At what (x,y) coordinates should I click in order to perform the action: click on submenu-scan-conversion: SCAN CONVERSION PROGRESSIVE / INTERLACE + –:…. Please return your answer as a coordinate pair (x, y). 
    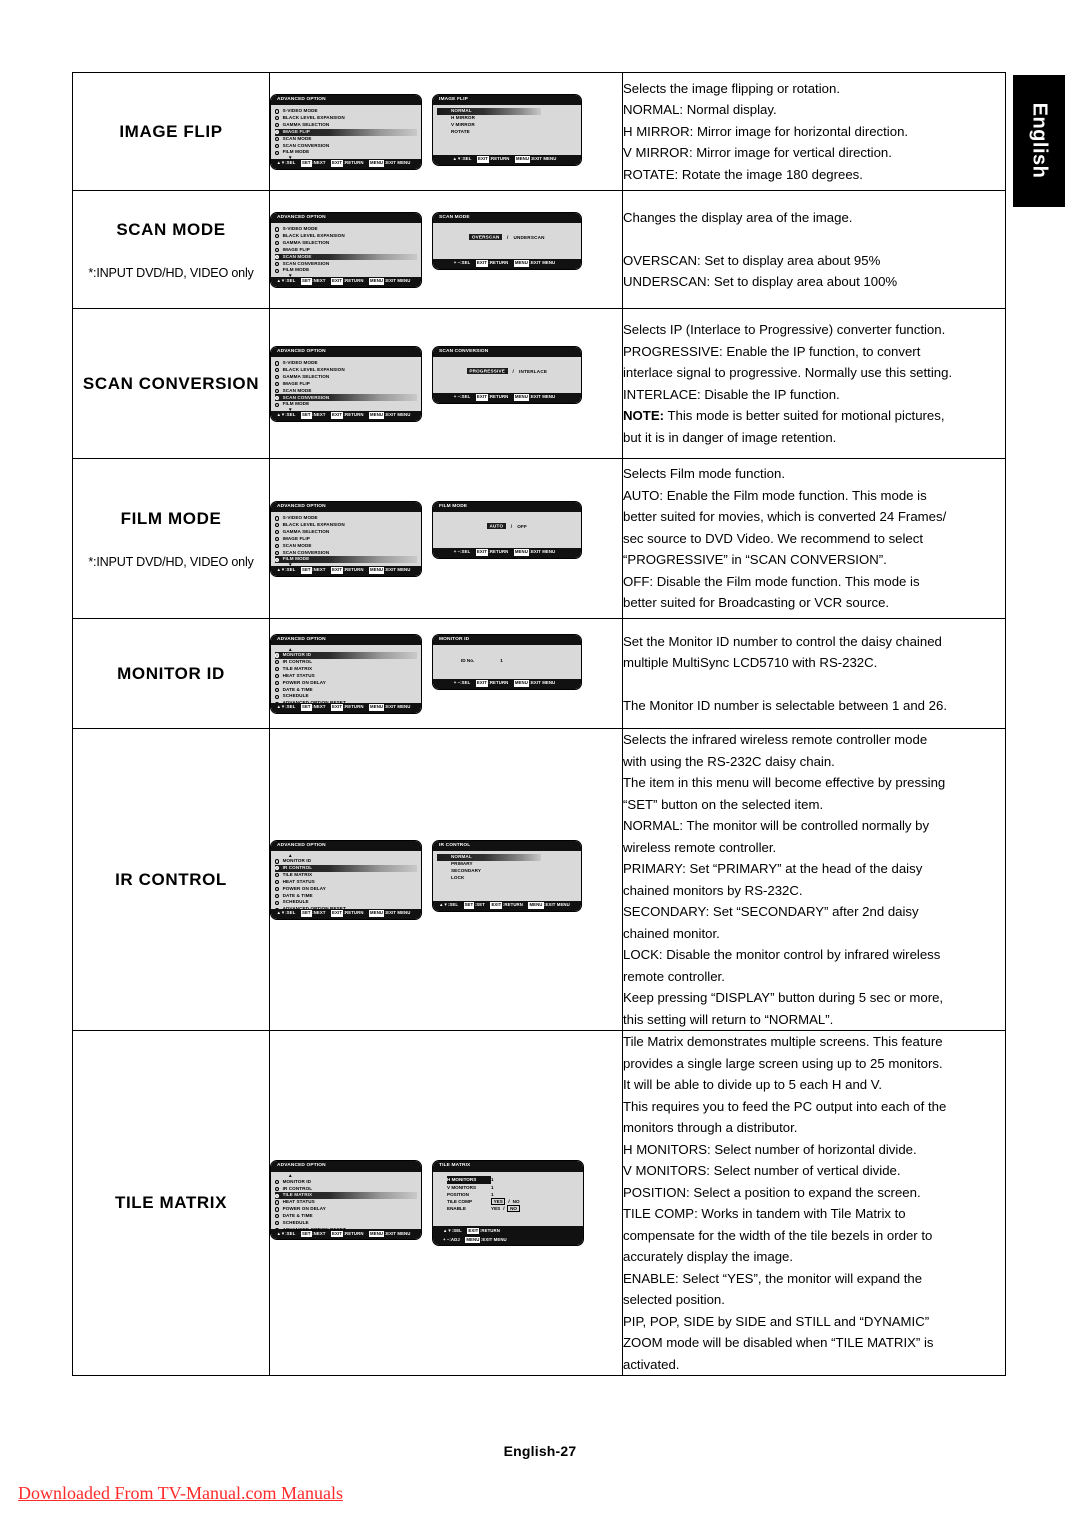
    Looking at the image, I should click on (507, 374).